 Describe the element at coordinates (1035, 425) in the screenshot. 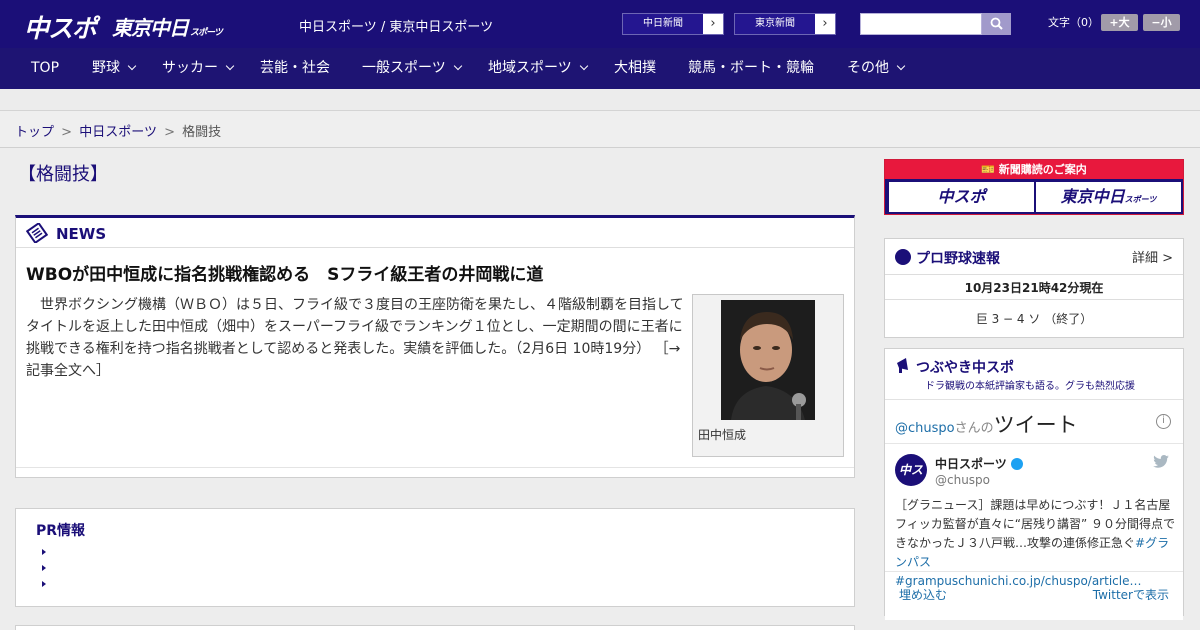

I see `tweets-header-title: ツイート` at that location.